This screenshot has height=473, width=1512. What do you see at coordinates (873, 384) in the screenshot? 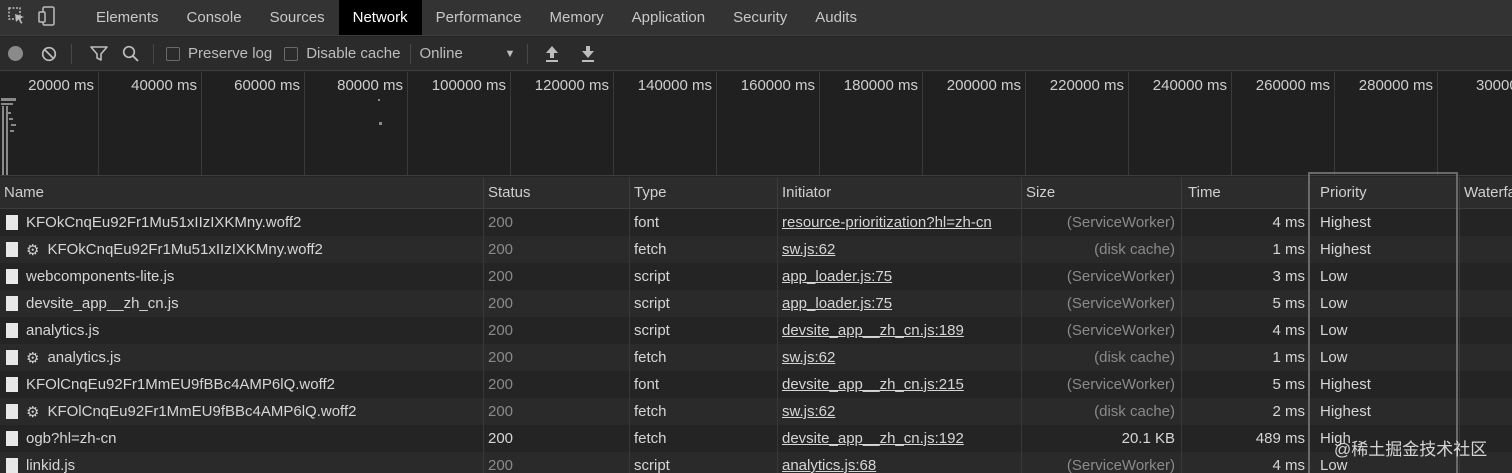
I see `initiator-link: devsite_app__zh_cn.js:215` at bounding box center [873, 384].